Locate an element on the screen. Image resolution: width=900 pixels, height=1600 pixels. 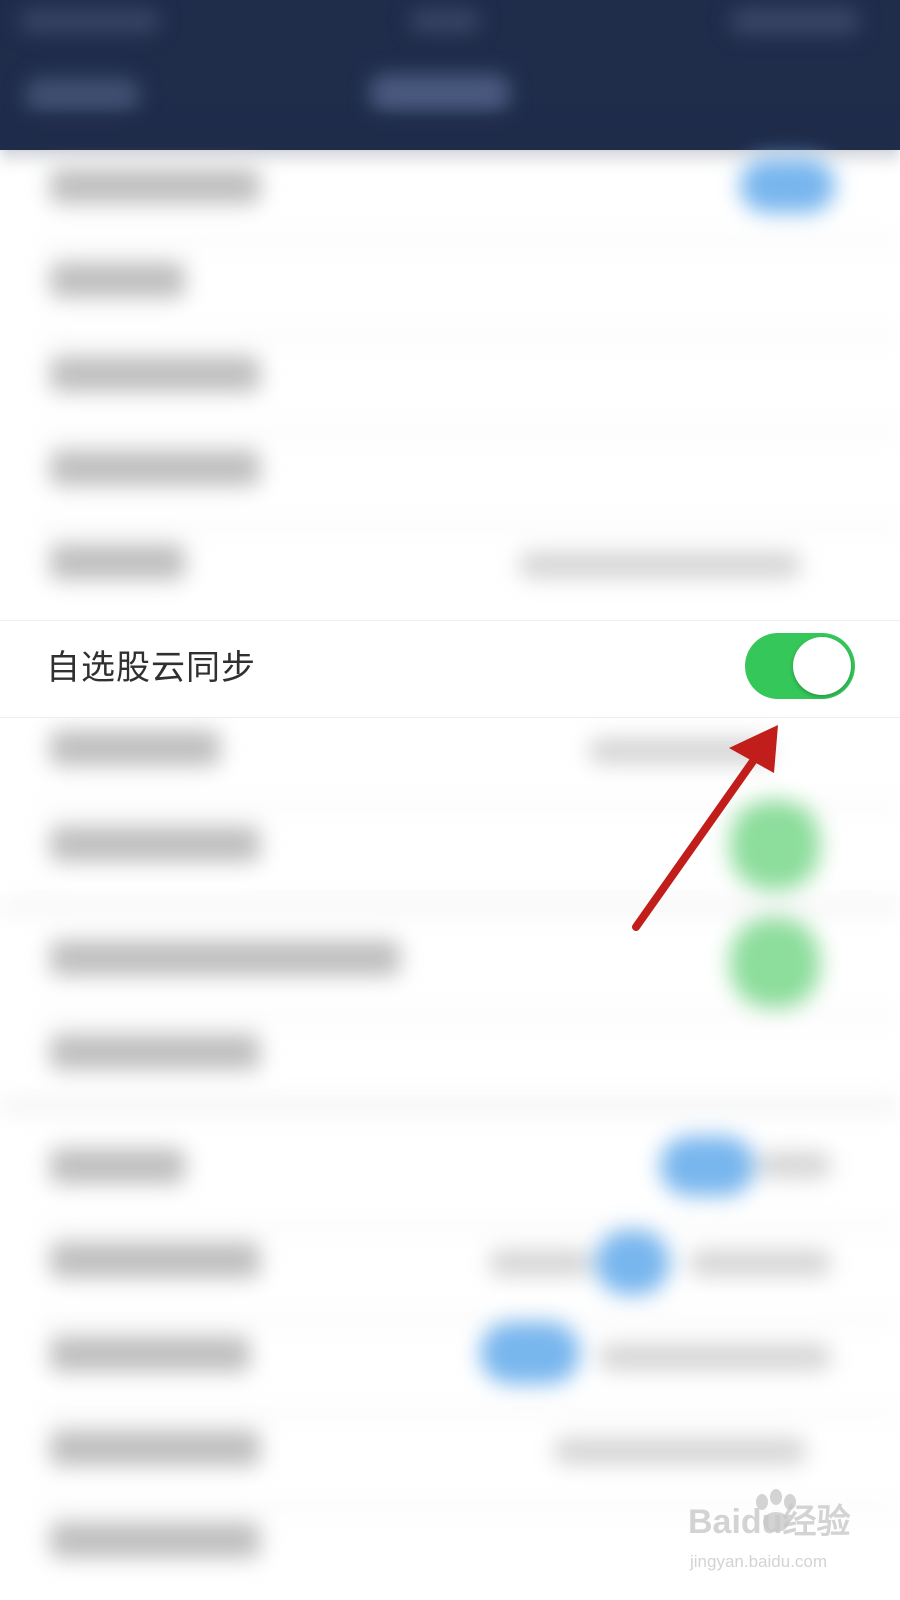
cloud-sync-row: 自选股云同步 is located at coordinates (450, 669).